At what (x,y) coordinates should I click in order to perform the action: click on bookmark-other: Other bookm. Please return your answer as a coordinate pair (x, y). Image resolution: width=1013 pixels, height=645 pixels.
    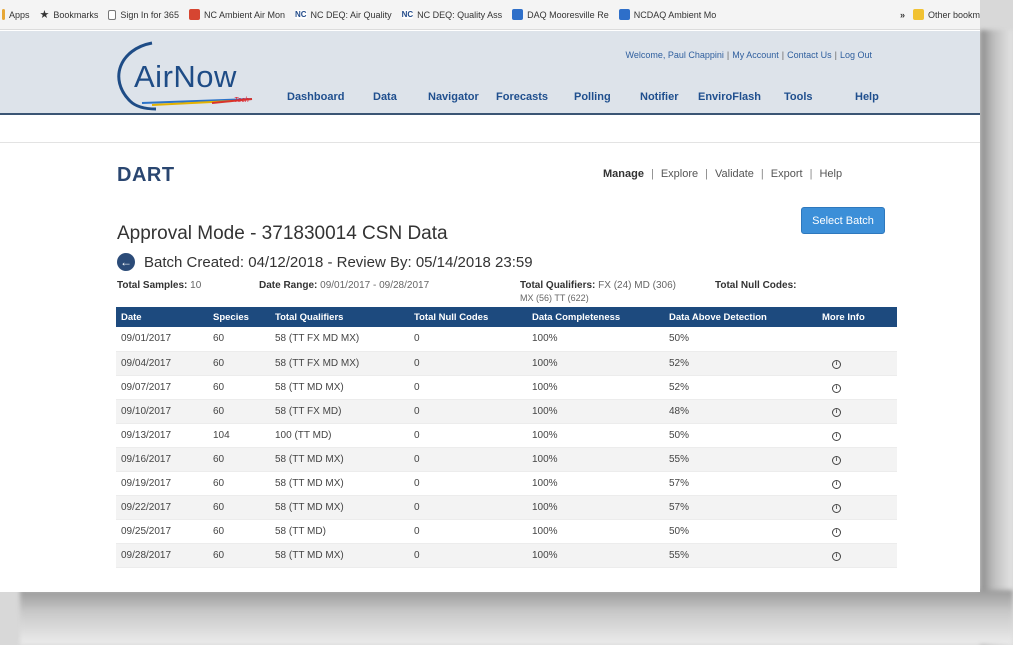
    Looking at the image, I should click on (946, 14).